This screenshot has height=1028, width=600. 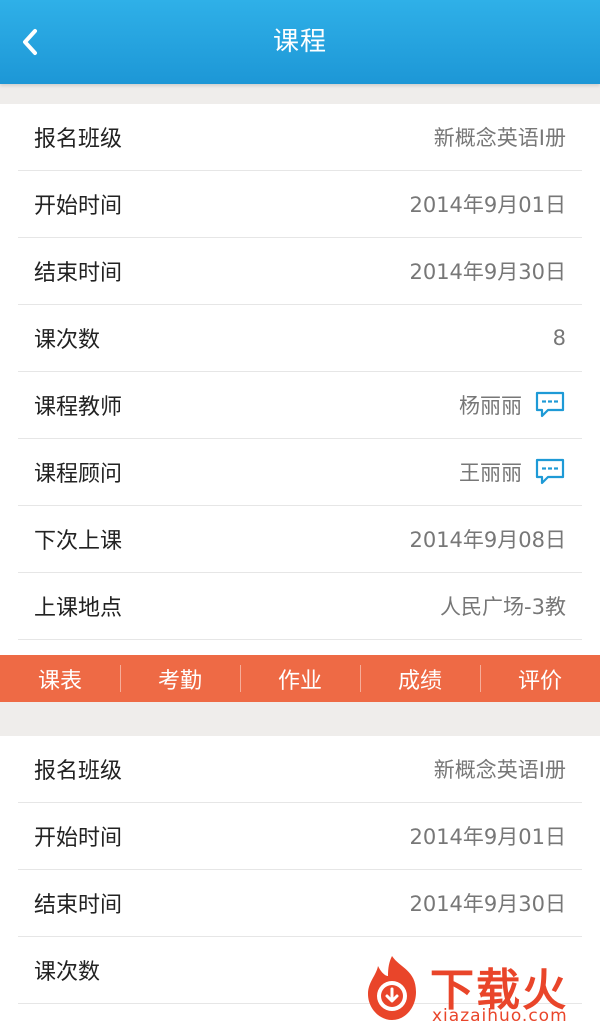 I want to click on row-value: 杨丽丽, so click(x=490, y=406).